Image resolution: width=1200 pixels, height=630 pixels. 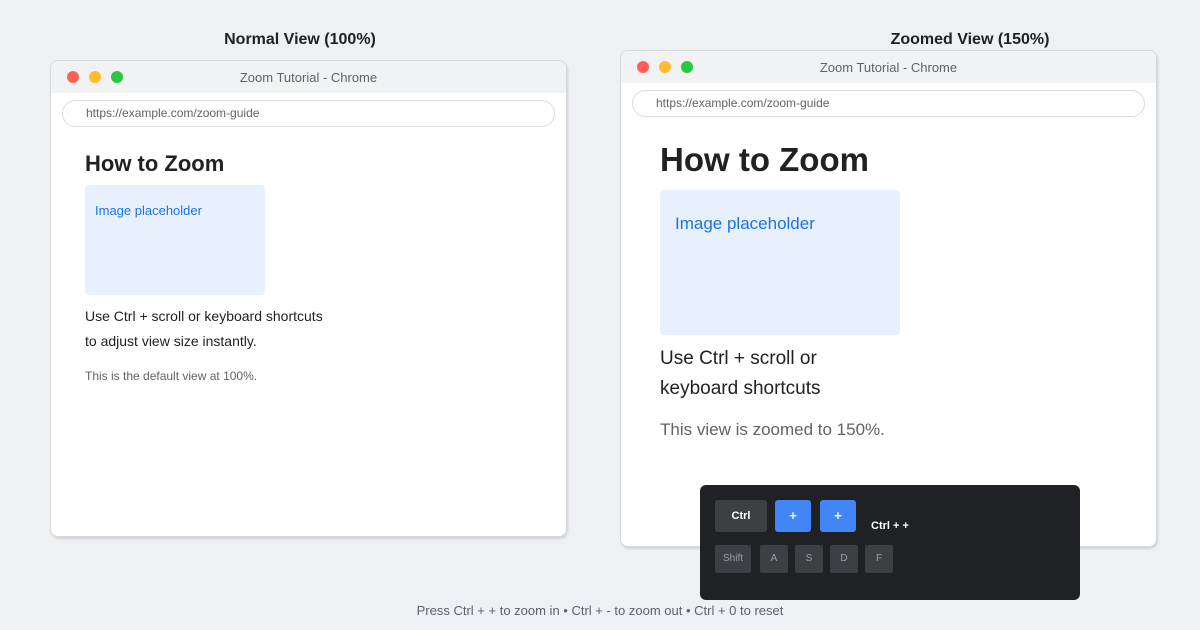 What do you see at coordinates (171, 376) in the screenshot?
I see `zoom-note: This is the default view at 100%.` at bounding box center [171, 376].